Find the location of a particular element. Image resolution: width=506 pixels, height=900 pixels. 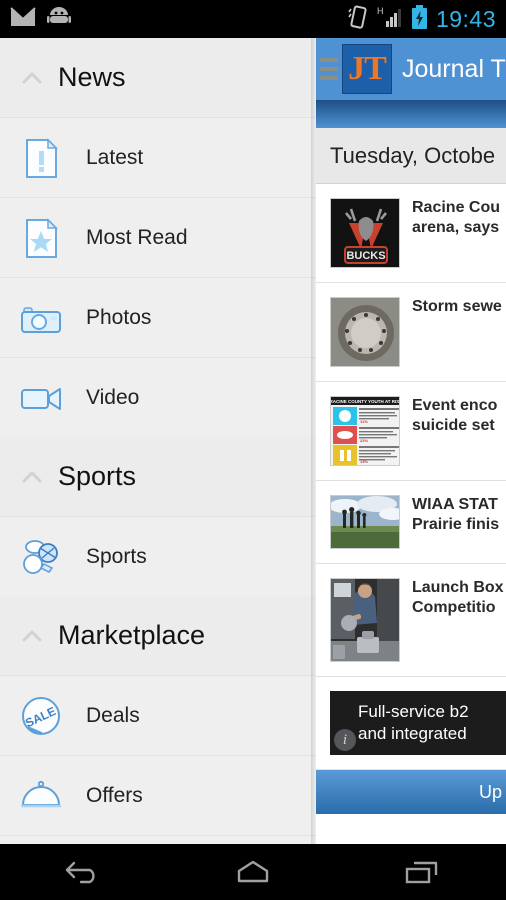

camera-icon is located at coordinates (41, 318).